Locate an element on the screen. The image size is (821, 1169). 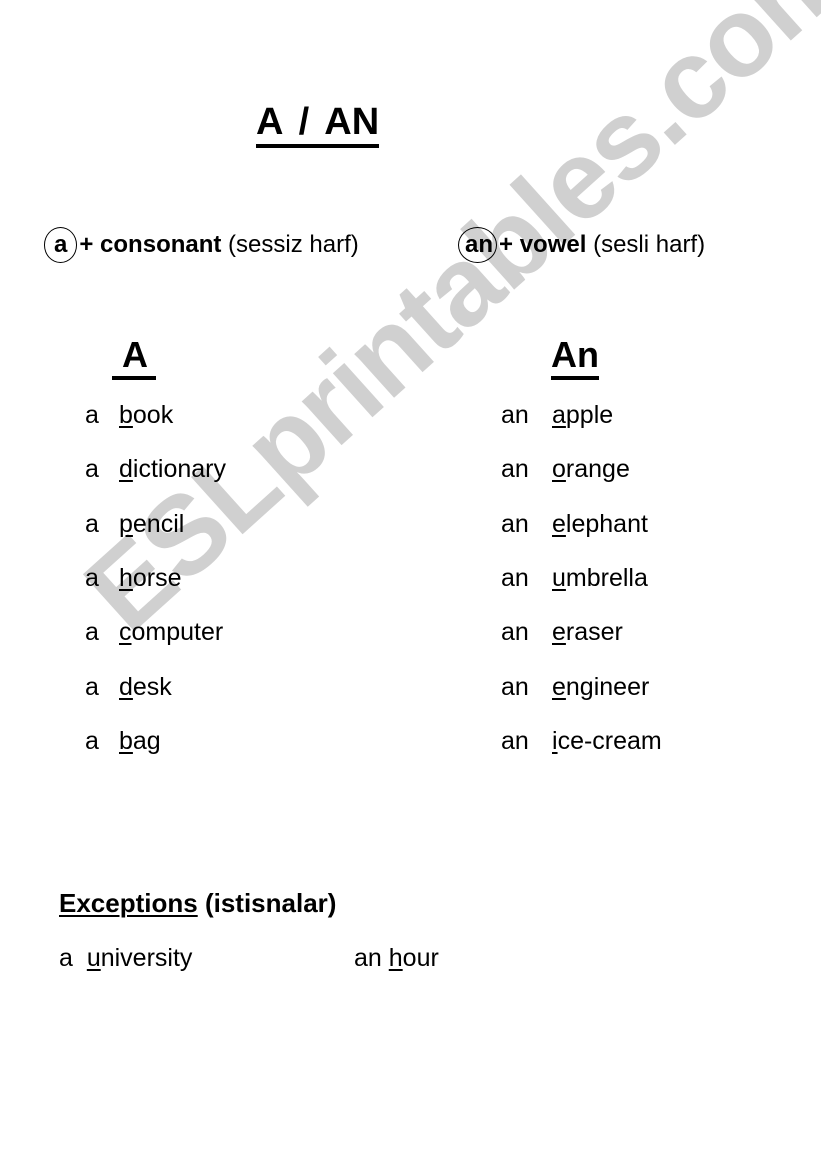
word-rest: ag is located at coordinates (146, 740).